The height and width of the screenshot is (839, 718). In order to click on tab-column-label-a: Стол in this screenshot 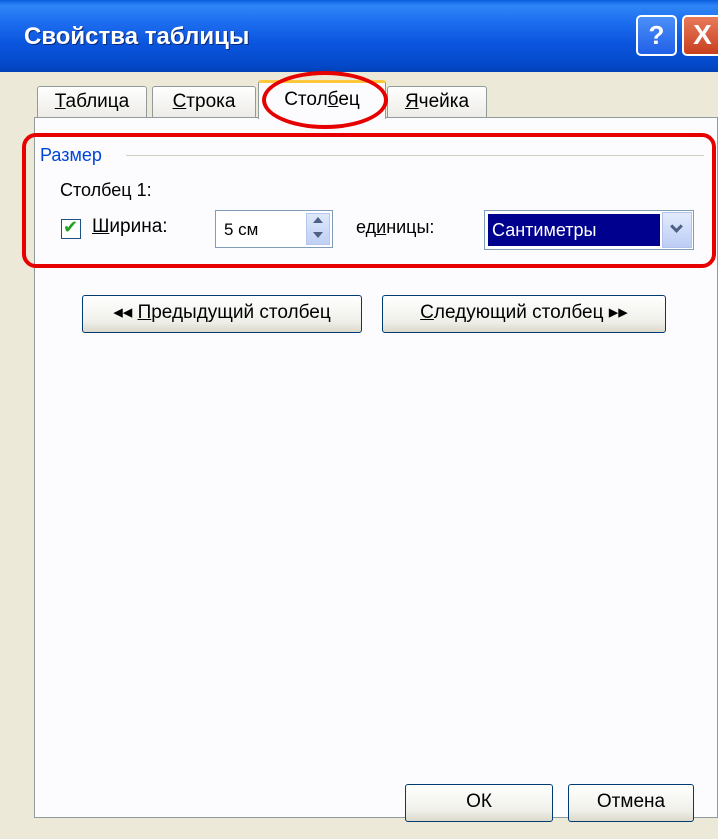, I will do `click(306, 99)`.